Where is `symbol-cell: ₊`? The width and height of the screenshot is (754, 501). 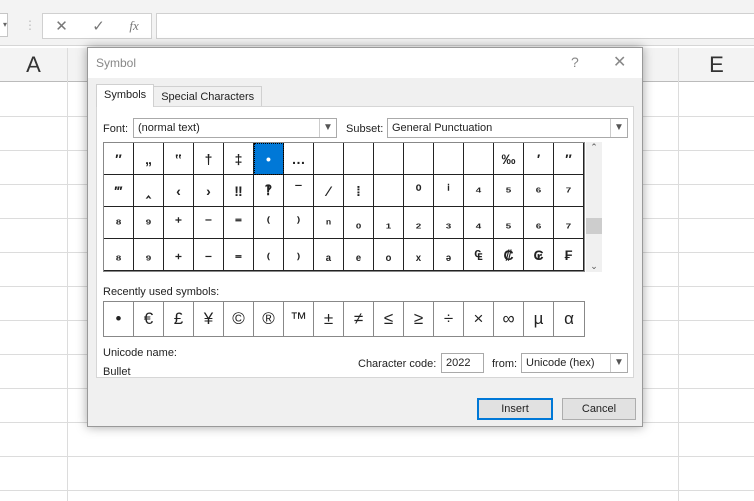 symbol-cell: ₊ is located at coordinates (179, 255).